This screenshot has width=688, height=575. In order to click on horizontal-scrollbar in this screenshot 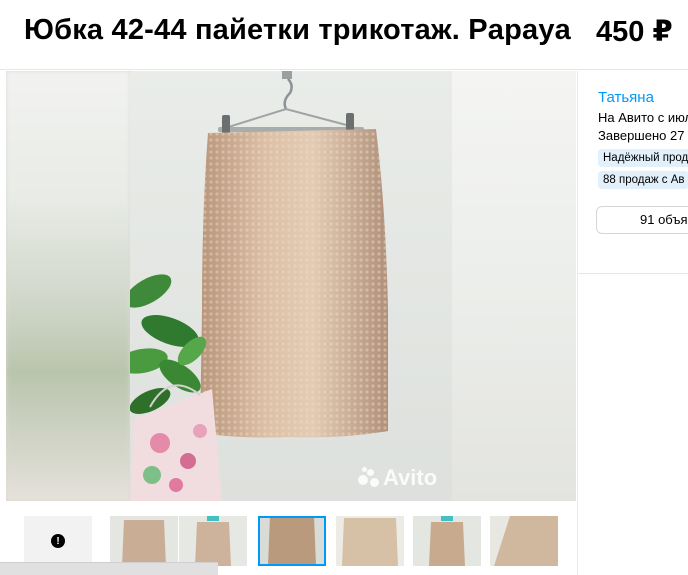, I will do `click(109, 568)`.